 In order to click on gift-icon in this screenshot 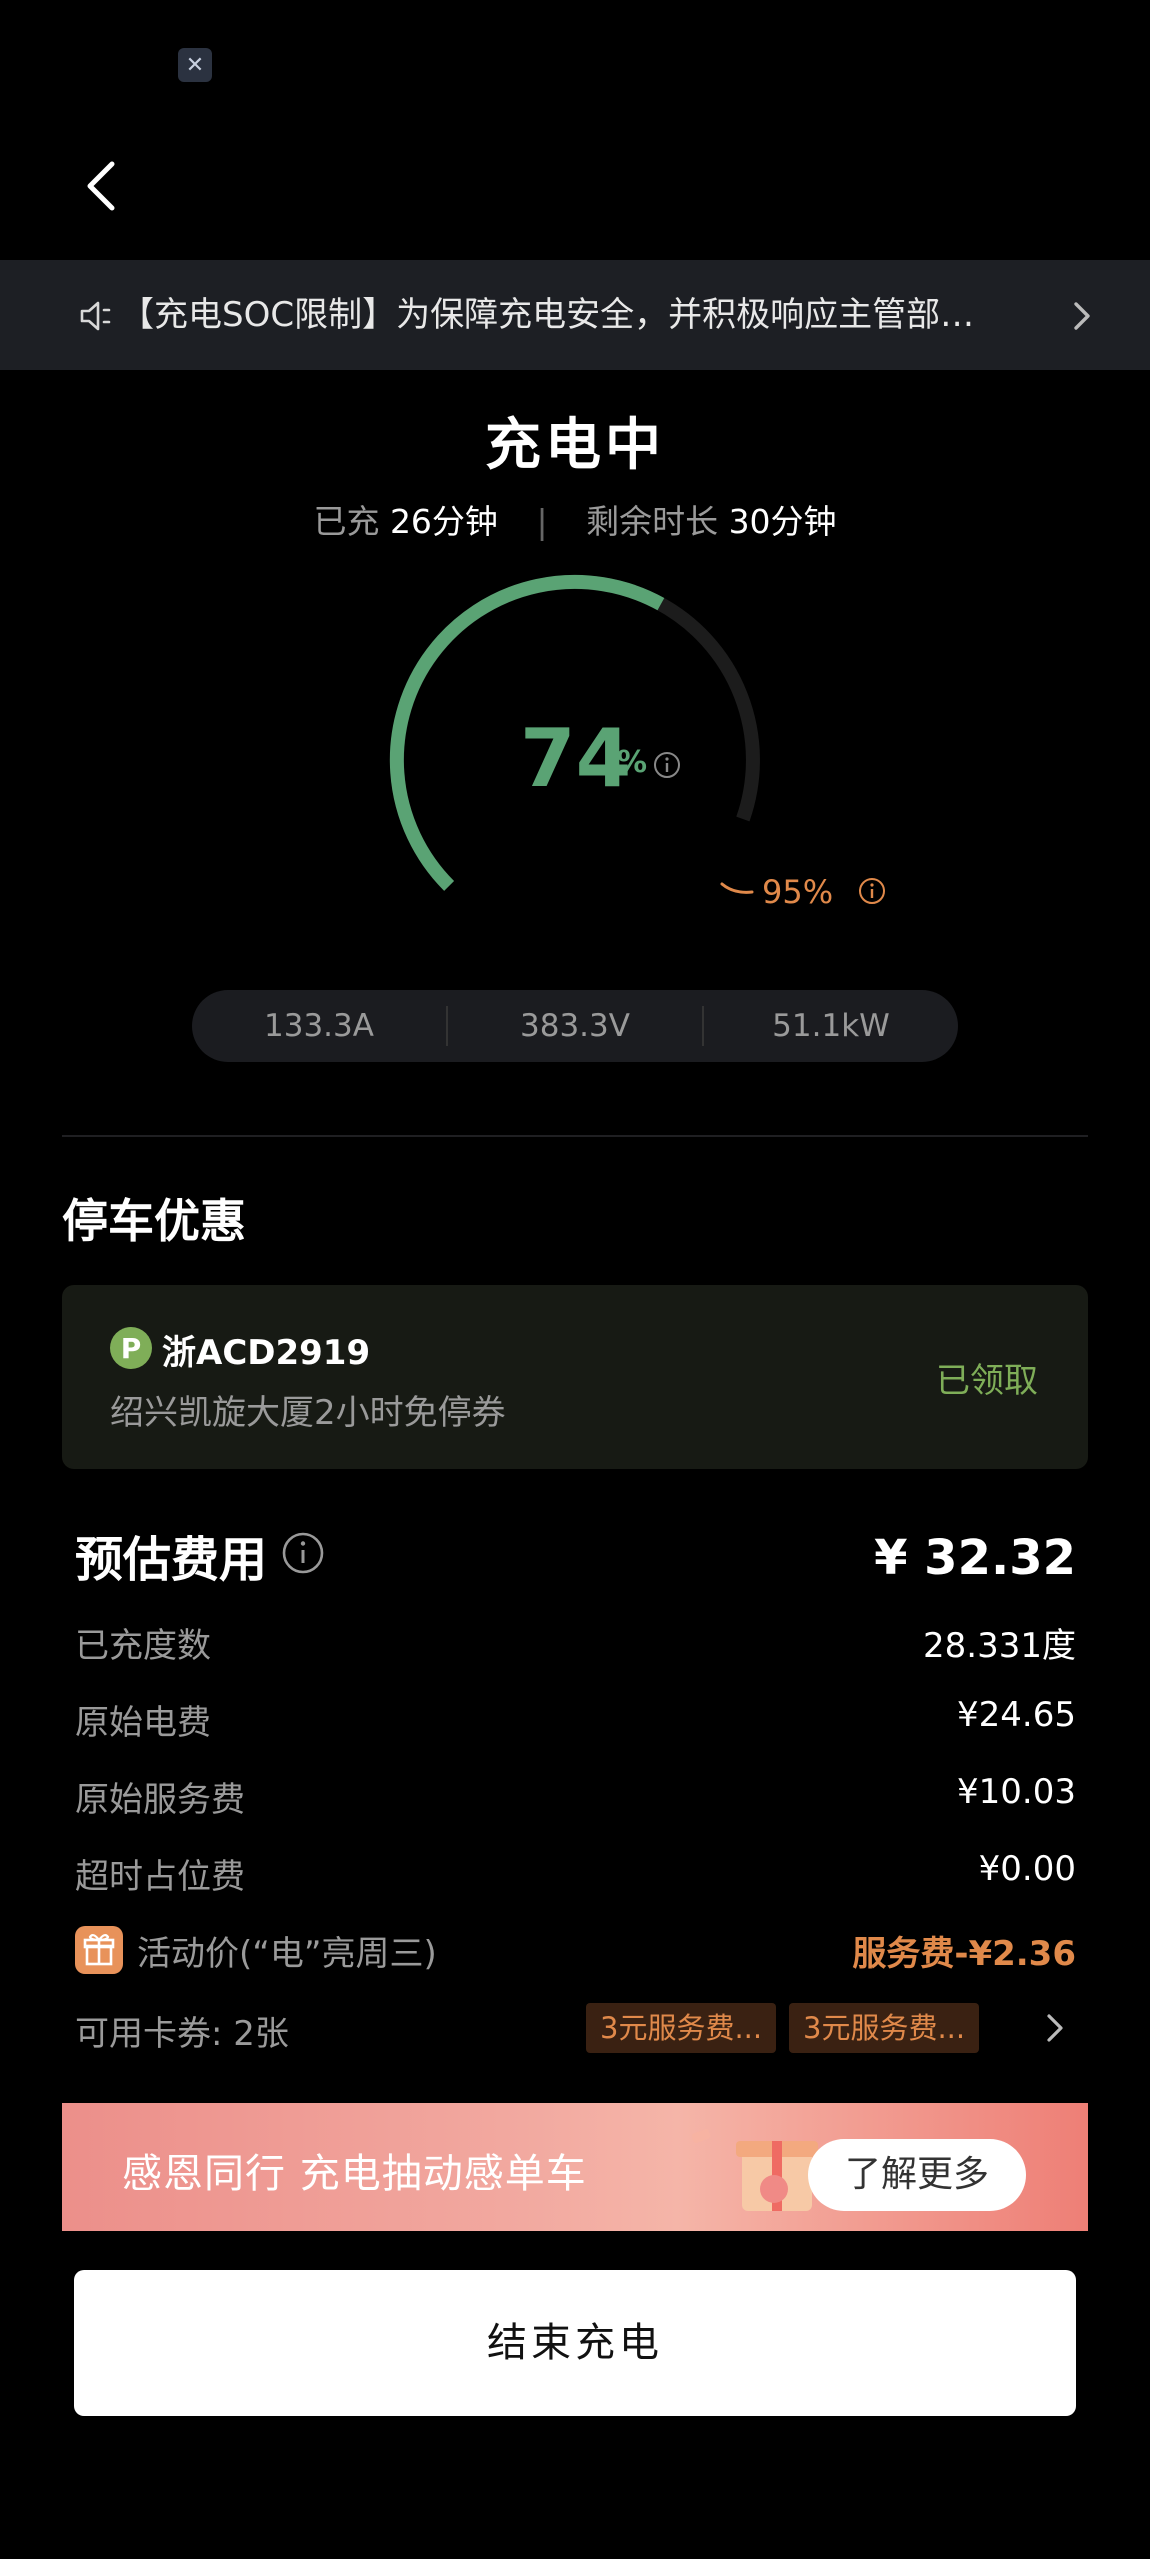, I will do `click(99, 1950)`.